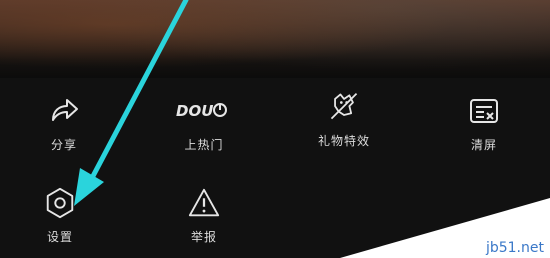 The height and width of the screenshot is (258, 550). Describe the element at coordinates (204, 202) in the screenshot. I see `report-warning-icon` at that location.